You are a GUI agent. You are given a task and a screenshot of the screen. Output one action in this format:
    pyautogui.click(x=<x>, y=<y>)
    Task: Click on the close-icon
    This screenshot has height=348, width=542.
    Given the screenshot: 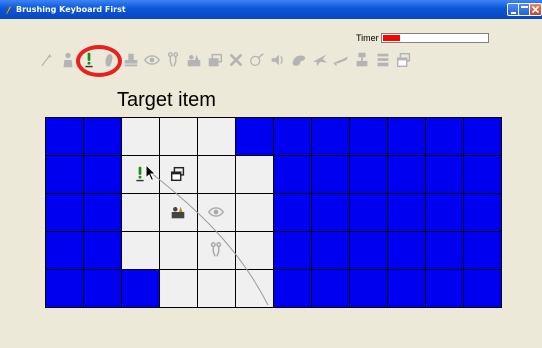 What is the action you would take?
    pyautogui.click(x=535, y=9)
    